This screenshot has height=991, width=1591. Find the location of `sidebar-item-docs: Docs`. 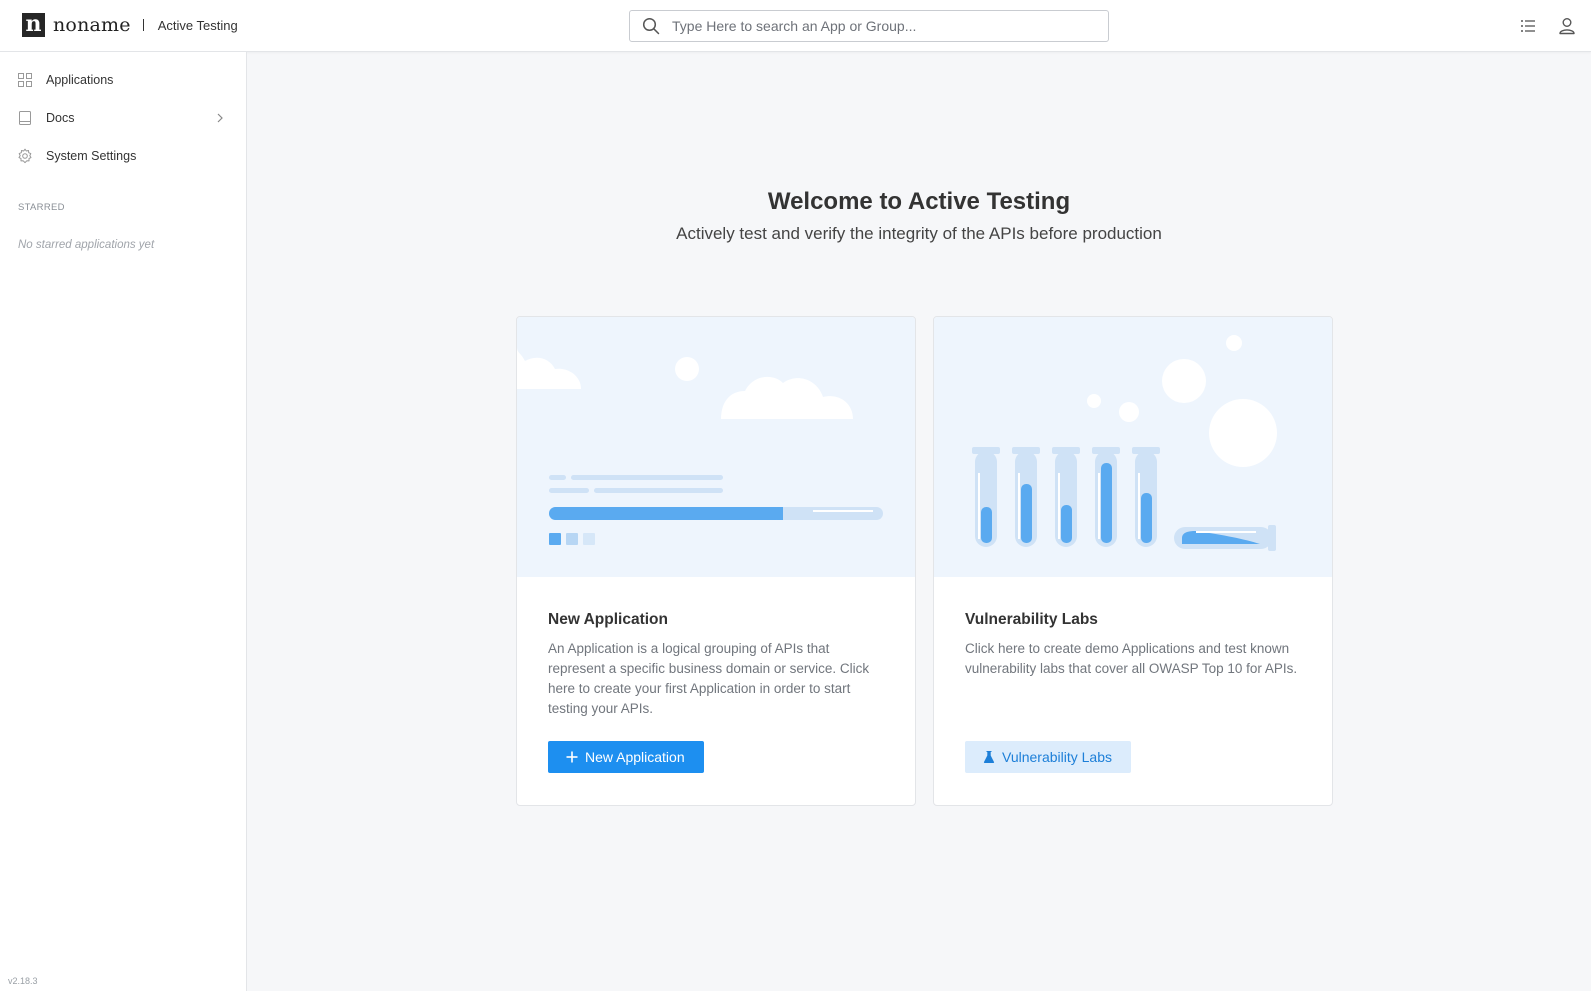

sidebar-item-docs: Docs is located at coordinates (123, 118).